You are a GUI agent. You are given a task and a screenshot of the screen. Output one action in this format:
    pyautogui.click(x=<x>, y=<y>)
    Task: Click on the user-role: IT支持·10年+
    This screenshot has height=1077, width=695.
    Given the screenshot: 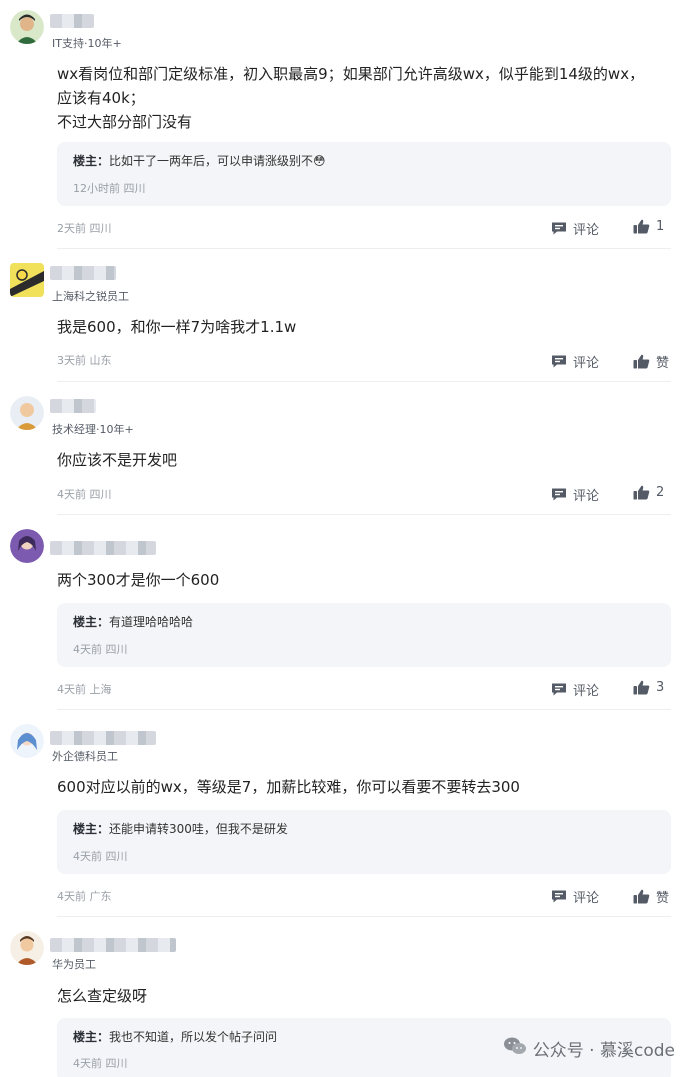 What is the action you would take?
    pyautogui.click(x=87, y=43)
    